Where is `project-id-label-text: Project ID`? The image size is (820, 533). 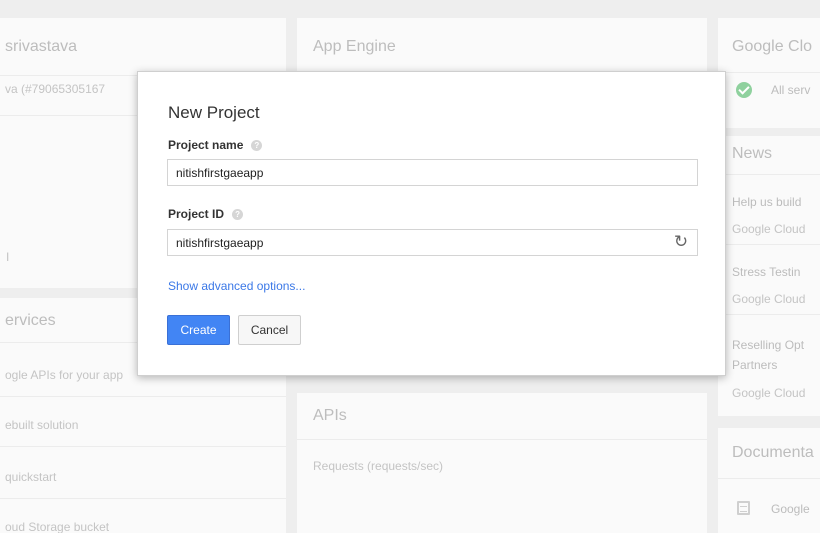 project-id-label-text: Project ID is located at coordinates (196, 214).